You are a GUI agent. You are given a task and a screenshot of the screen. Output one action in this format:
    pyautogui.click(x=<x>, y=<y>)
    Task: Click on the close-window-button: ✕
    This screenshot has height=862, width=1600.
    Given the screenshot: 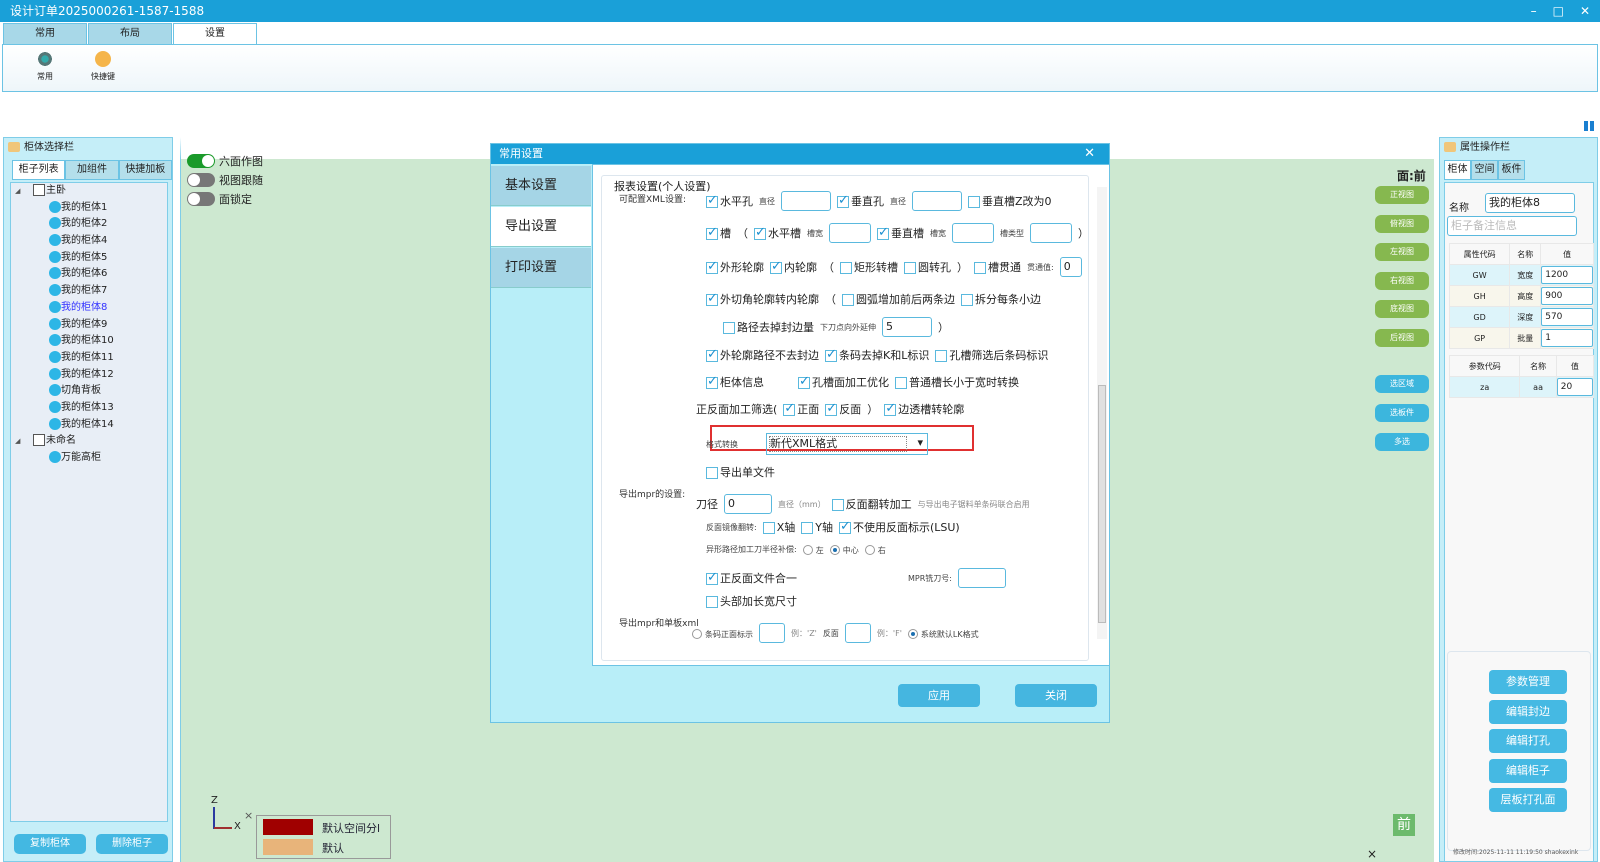 What is the action you would take?
    pyautogui.click(x=1585, y=11)
    